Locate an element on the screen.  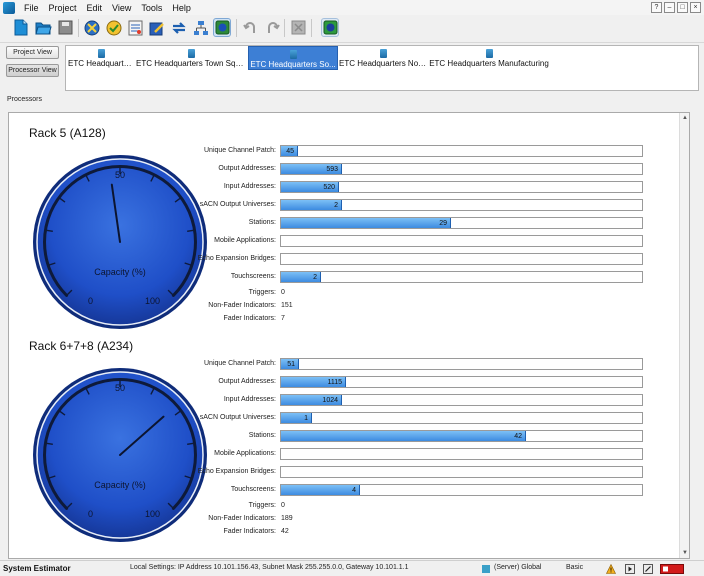
touchscreens-label: Touchscreens: is located at coordinates (253, 489).